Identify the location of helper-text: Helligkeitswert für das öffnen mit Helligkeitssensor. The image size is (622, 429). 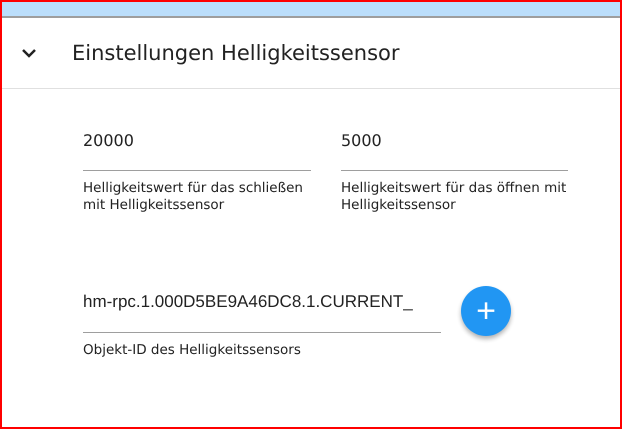
(454, 197).